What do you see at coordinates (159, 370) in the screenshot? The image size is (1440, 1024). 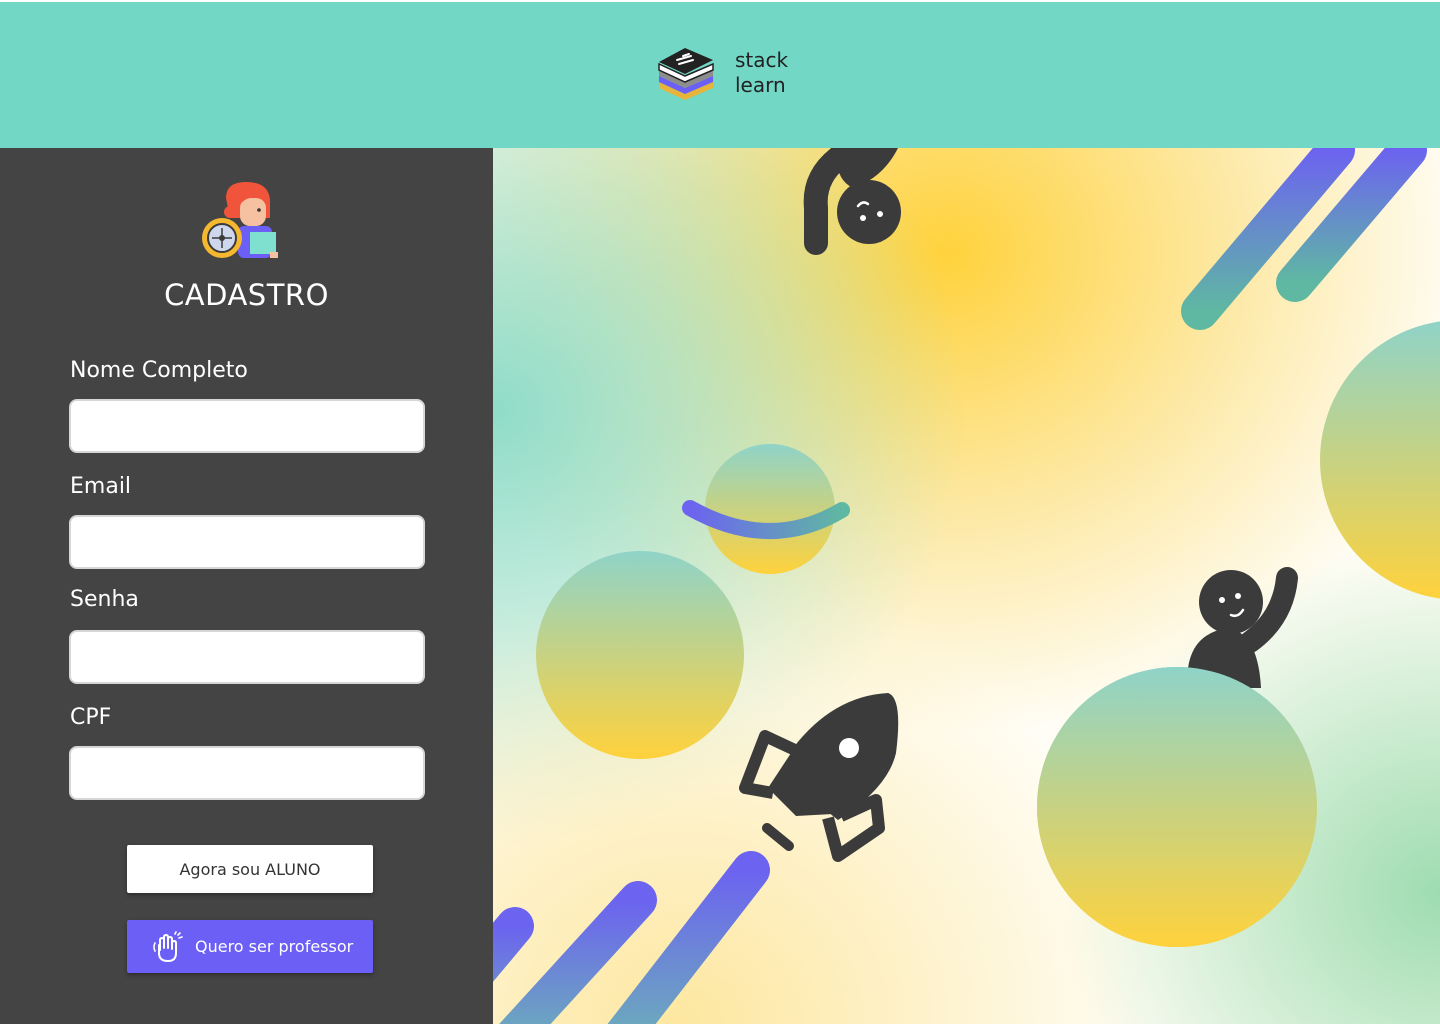 I see `full-name-label: Nome Completo` at bounding box center [159, 370].